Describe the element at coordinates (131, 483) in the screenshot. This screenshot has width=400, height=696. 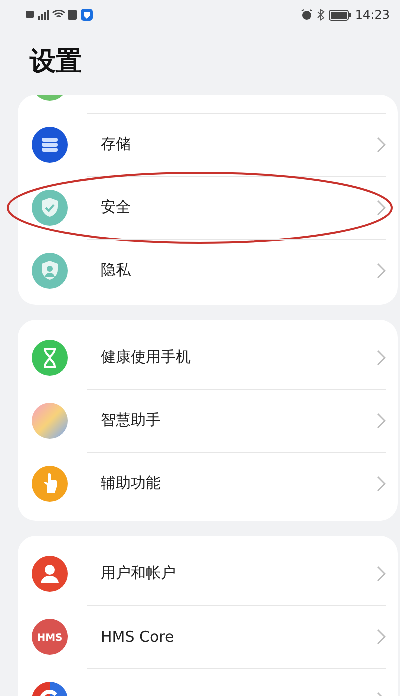
I see `row-label: 辅助功能` at that location.